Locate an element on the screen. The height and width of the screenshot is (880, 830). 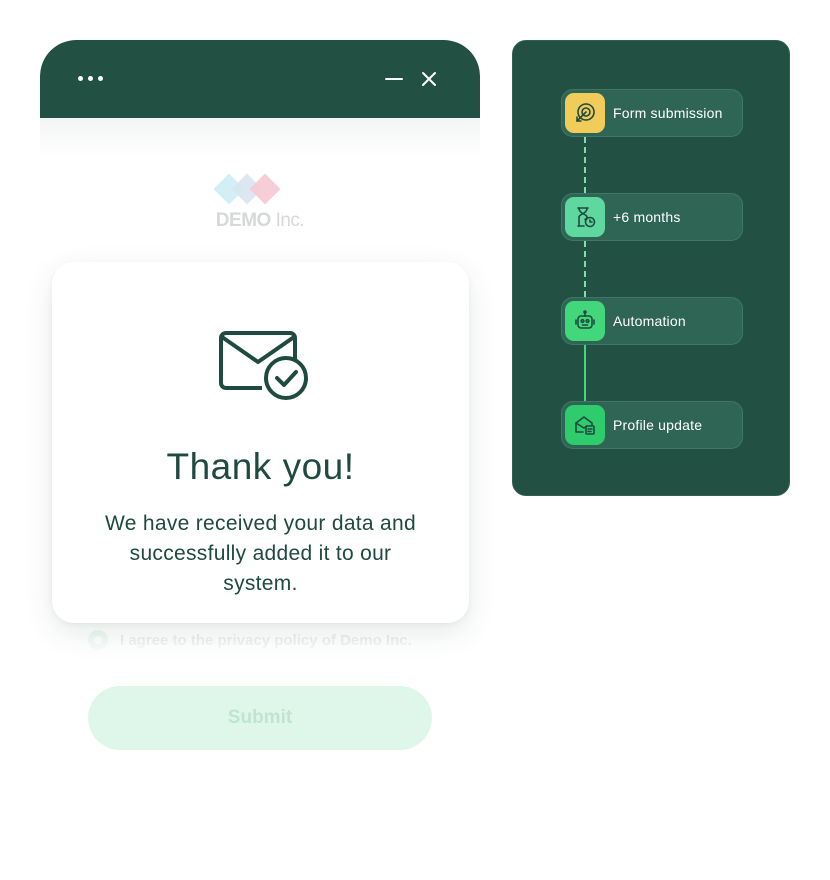
robot-icon is located at coordinates (585, 321).